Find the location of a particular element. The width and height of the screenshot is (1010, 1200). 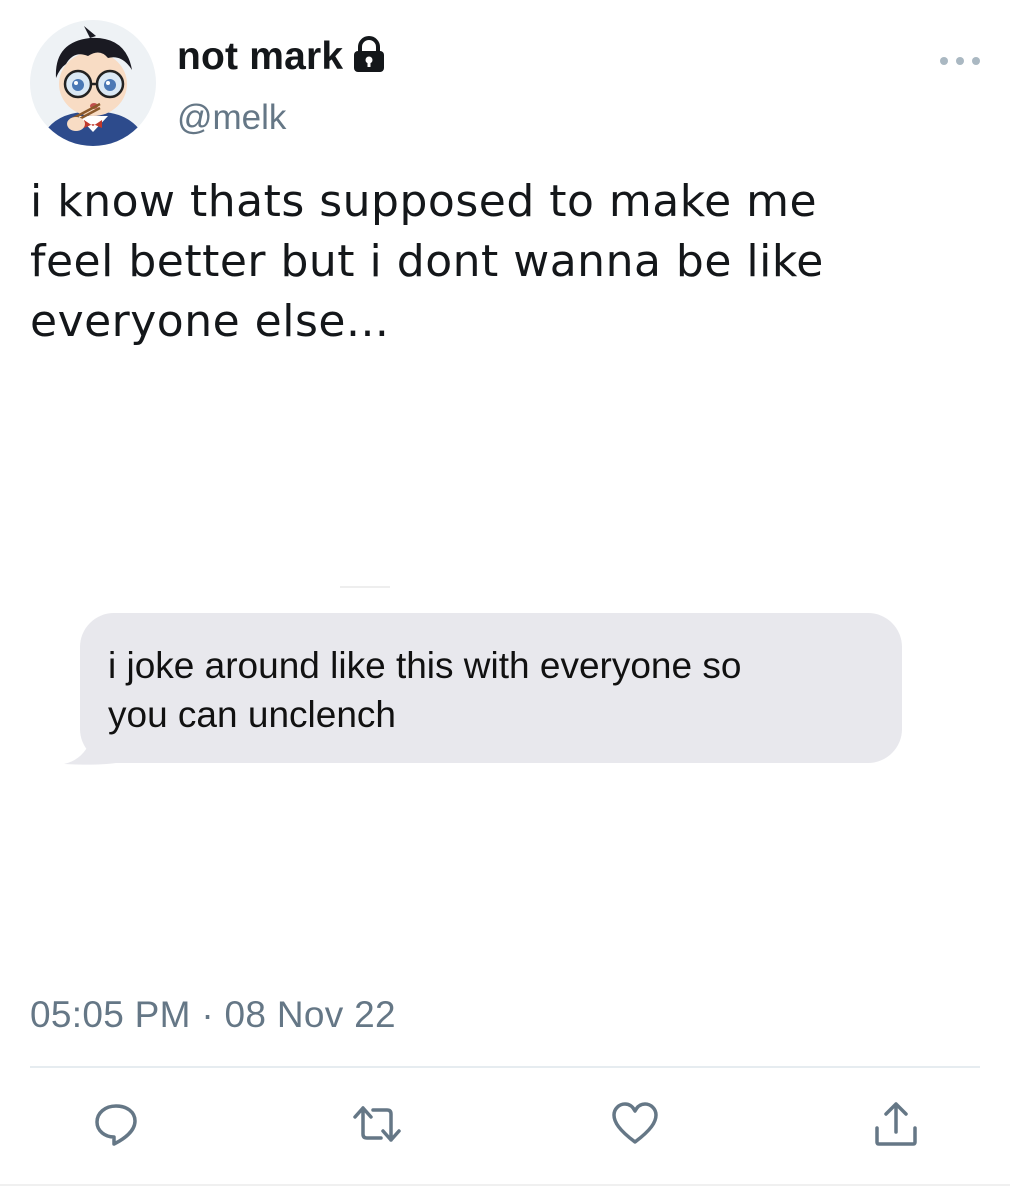

tweet-timestamp: 05:05 PM · 08 Nov 22 is located at coordinates (213, 1015).